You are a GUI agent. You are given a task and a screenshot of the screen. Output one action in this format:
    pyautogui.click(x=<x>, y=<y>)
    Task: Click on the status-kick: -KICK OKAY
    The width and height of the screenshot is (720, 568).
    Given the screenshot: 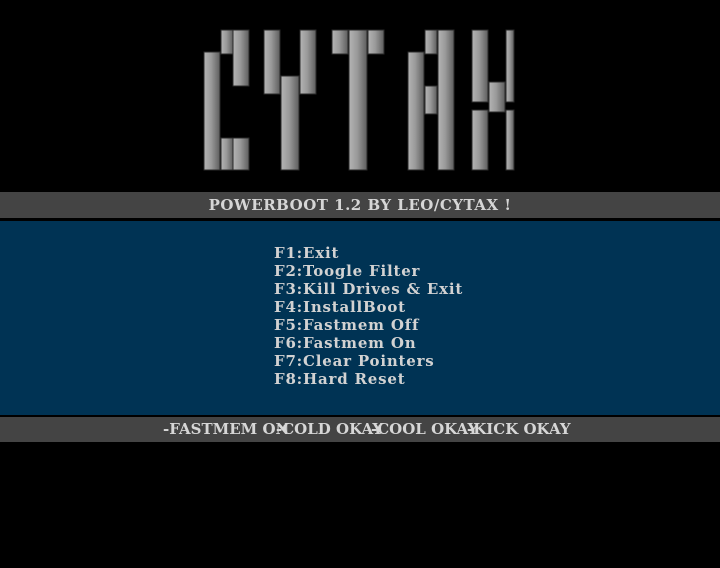 What is the action you would take?
    pyautogui.click(x=519, y=429)
    